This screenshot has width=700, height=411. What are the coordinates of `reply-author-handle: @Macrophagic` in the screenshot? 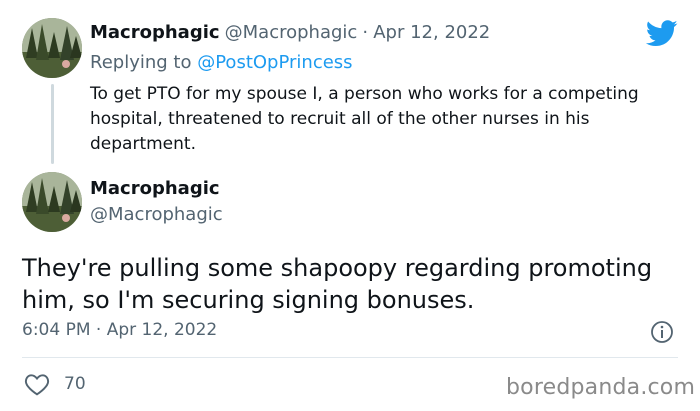 It's located at (291, 32).